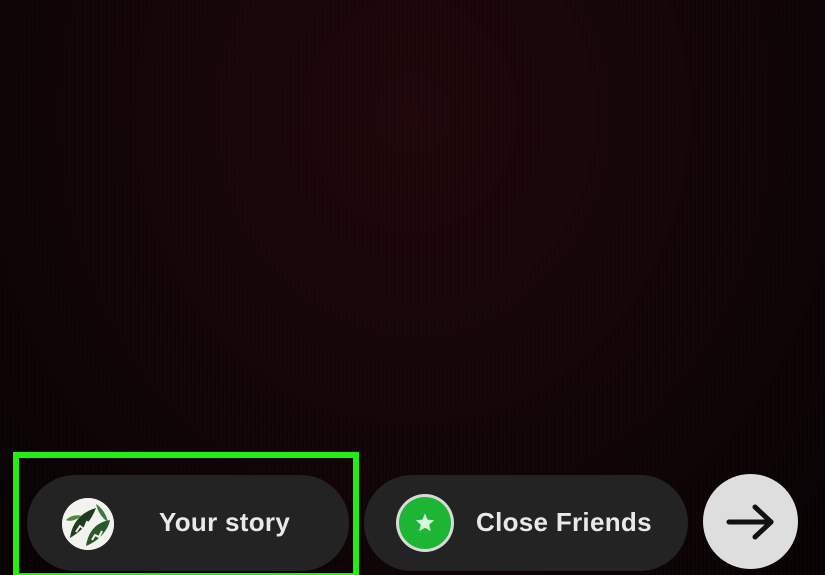  I want to click on star-icon, so click(425, 523).